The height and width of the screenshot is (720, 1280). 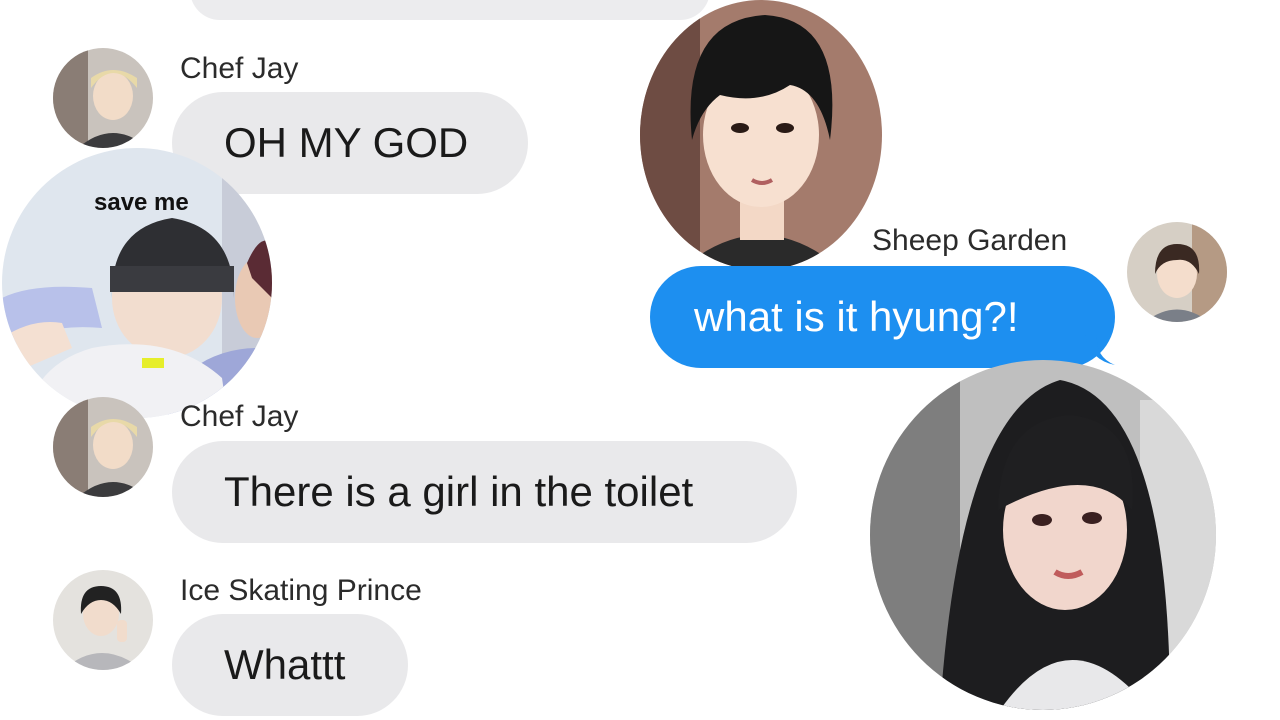 What do you see at coordinates (970, 240) in the screenshot?
I see `sender-name: Sheep Garden` at bounding box center [970, 240].